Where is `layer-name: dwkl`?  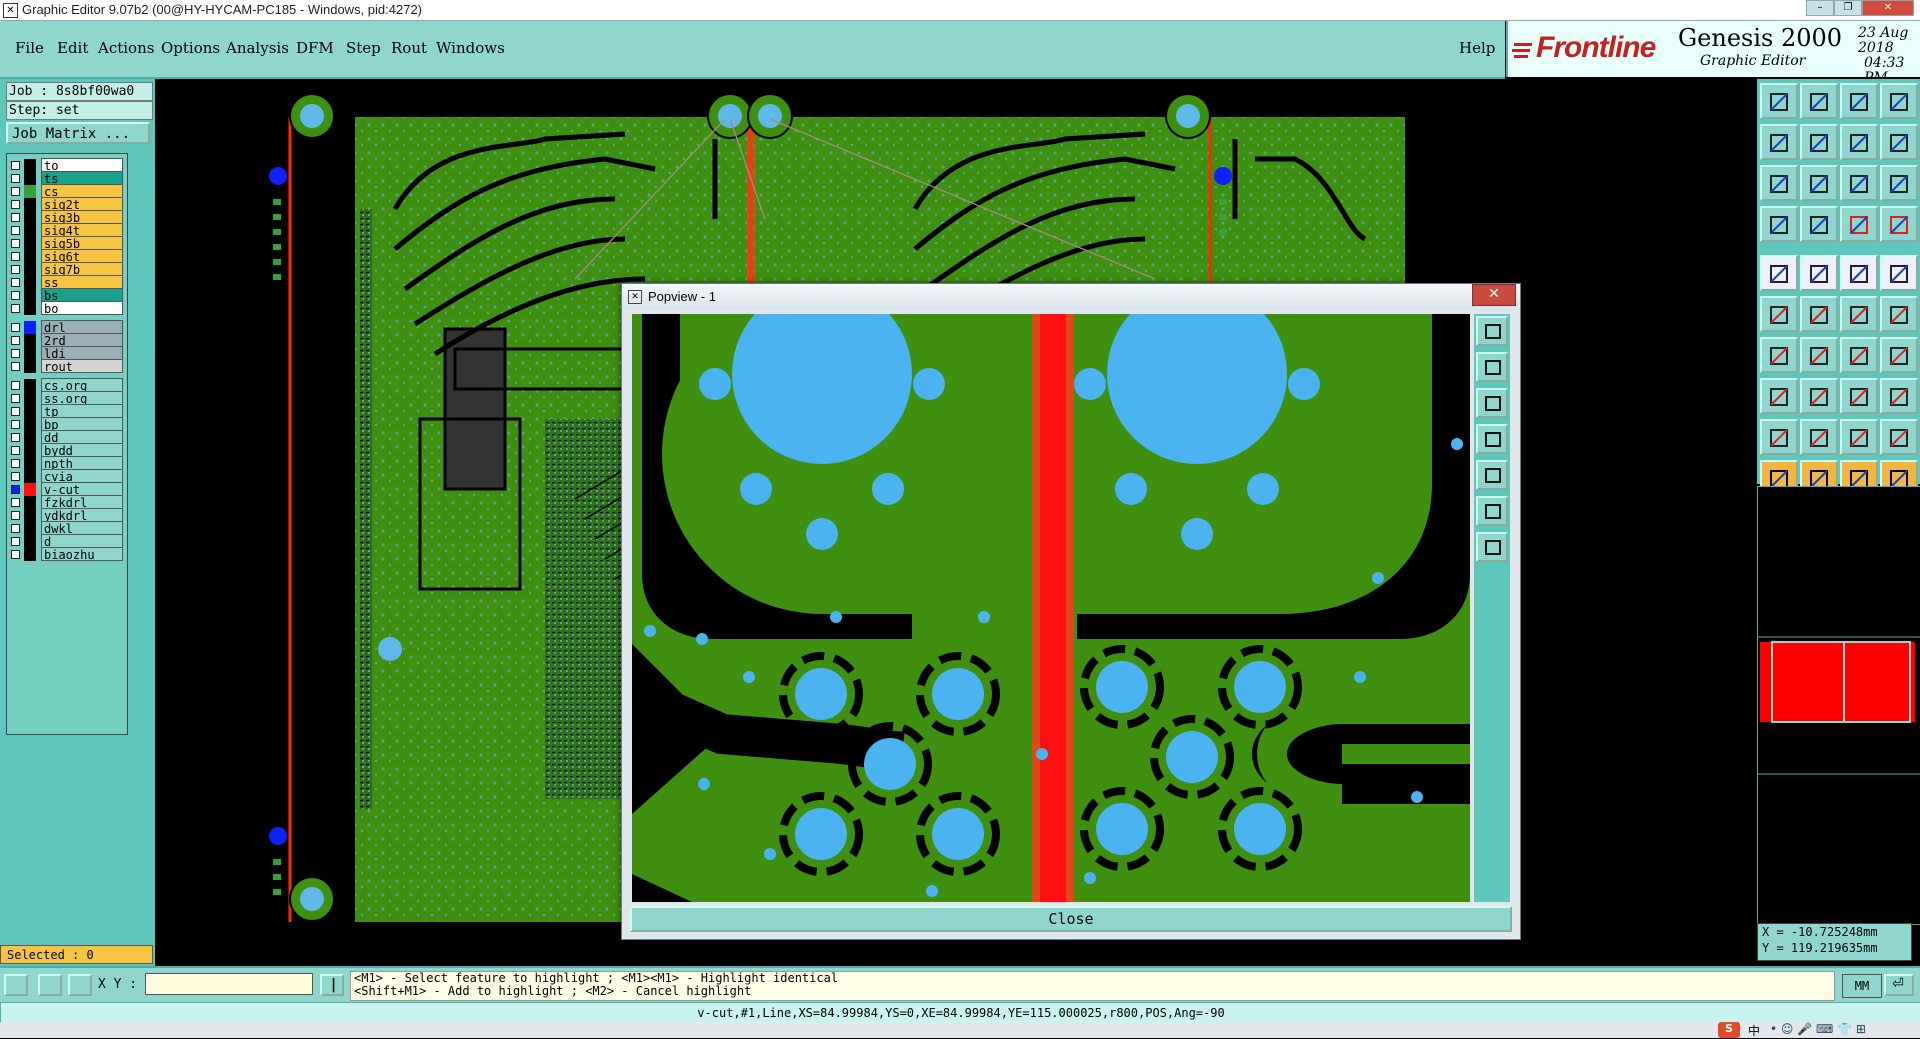 layer-name: dwkl is located at coordinates (82, 528).